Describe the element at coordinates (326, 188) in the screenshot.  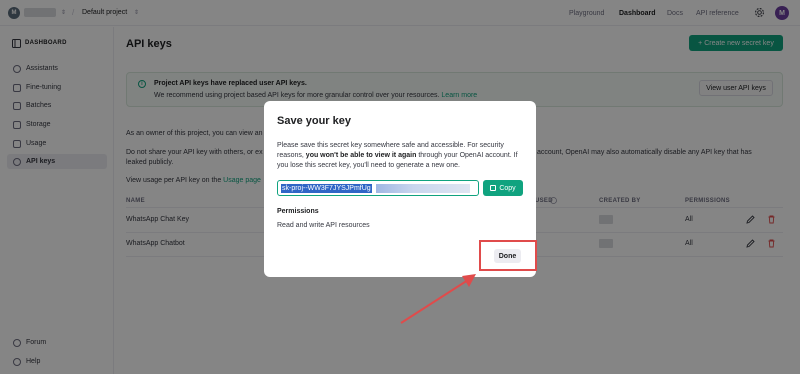
I see `secret-key-value: sk-proj--WW3F7JYSJPmfUg` at that location.